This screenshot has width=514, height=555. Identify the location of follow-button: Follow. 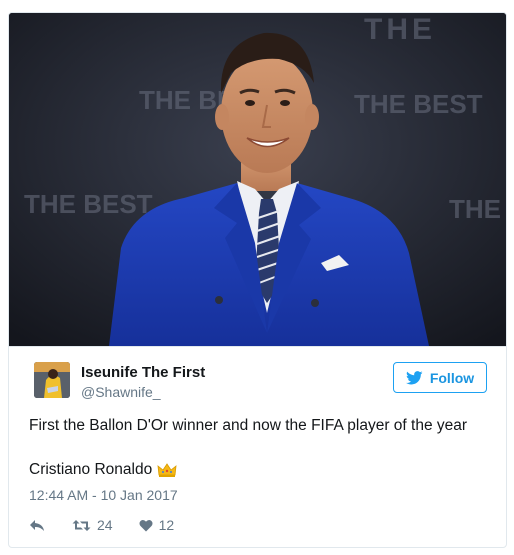
(440, 377).